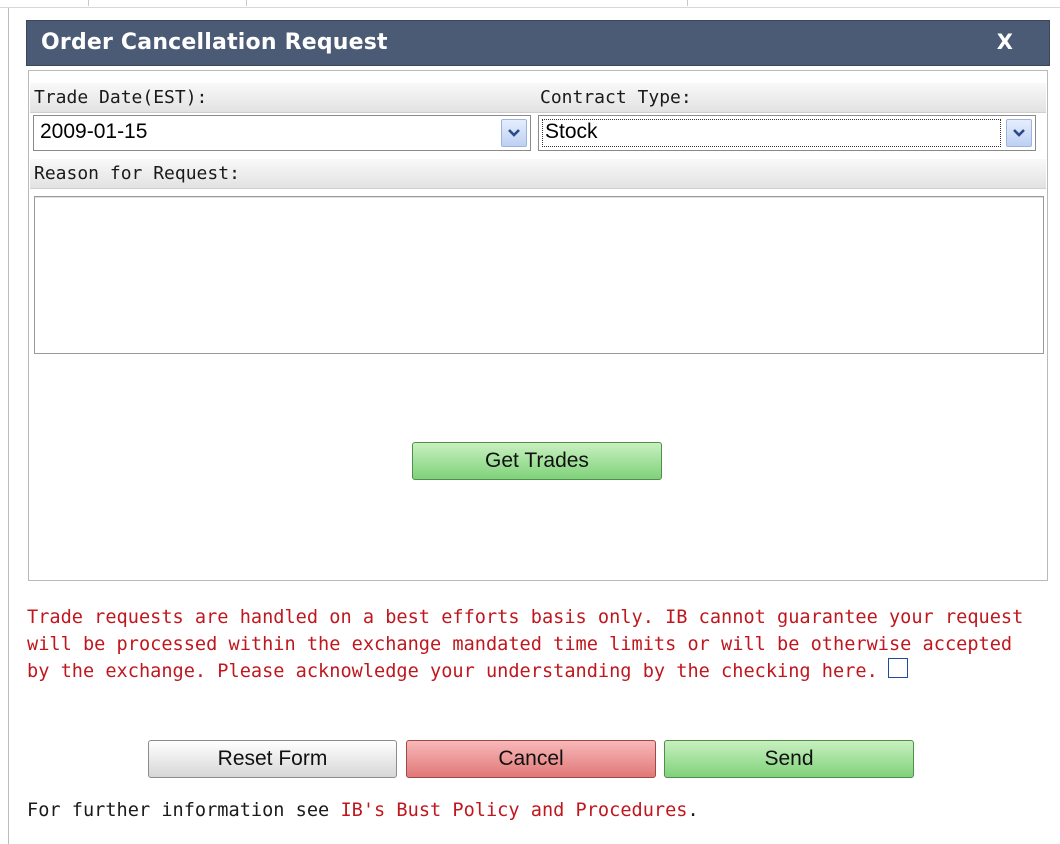 The width and height of the screenshot is (1060, 844). Describe the element at coordinates (531, 759) in the screenshot. I see `cancel-button: Cancel` at that location.